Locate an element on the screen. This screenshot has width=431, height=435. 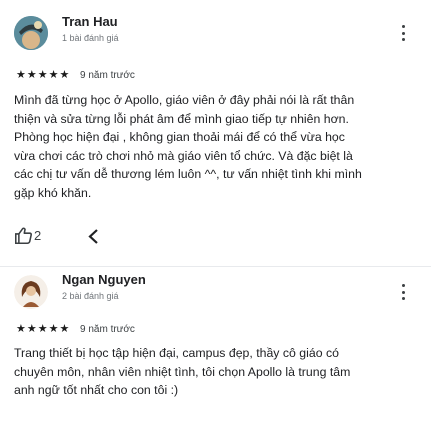
review-count: 2 bài đánh giá is located at coordinates (90, 296).